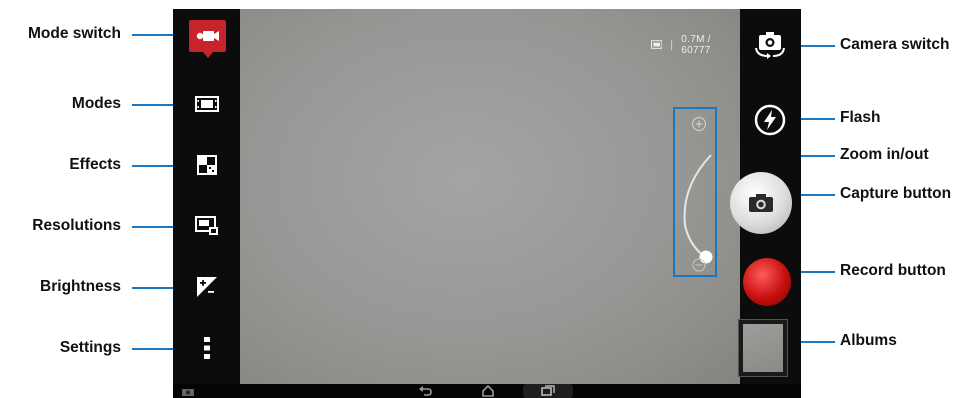 The width and height of the screenshot is (977, 398). What do you see at coordinates (95, 164) in the screenshot?
I see `callout-effects: Effects` at bounding box center [95, 164].